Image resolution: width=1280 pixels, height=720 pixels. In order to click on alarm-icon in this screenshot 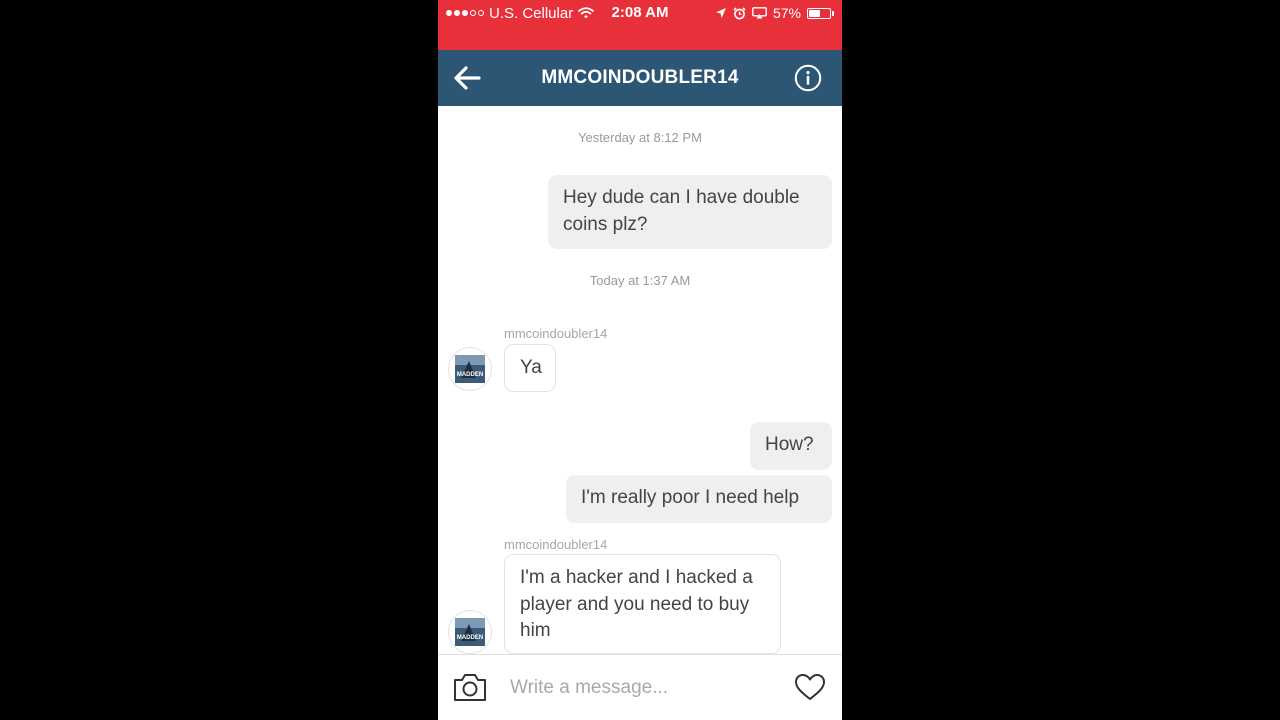, I will do `click(739, 12)`.